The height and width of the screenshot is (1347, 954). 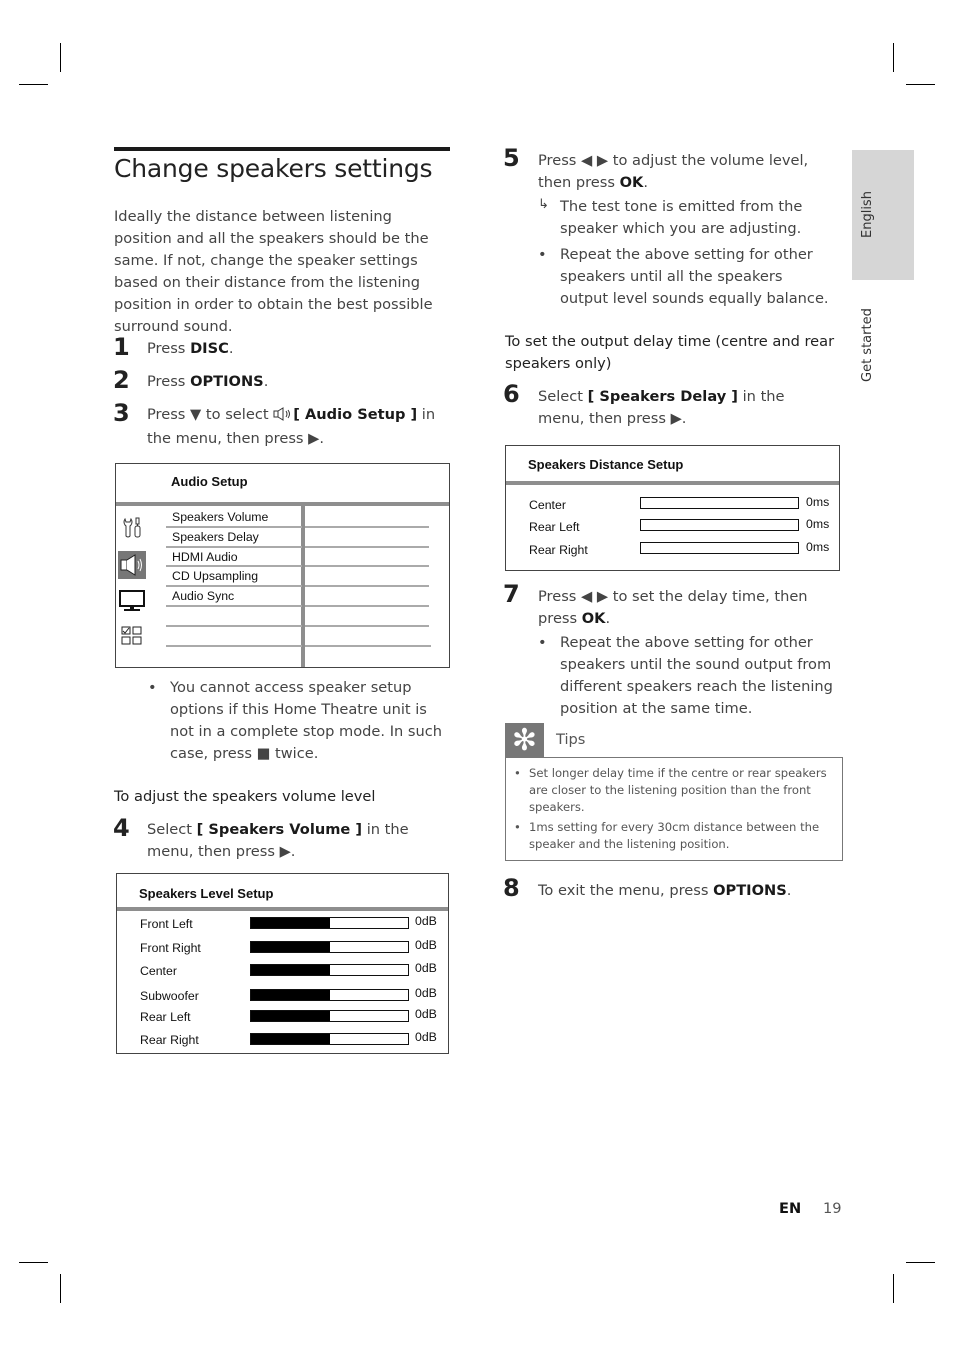 What do you see at coordinates (203, 596) in the screenshot?
I see `menu-item-audio-sync: Audio Sync` at bounding box center [203, 596].